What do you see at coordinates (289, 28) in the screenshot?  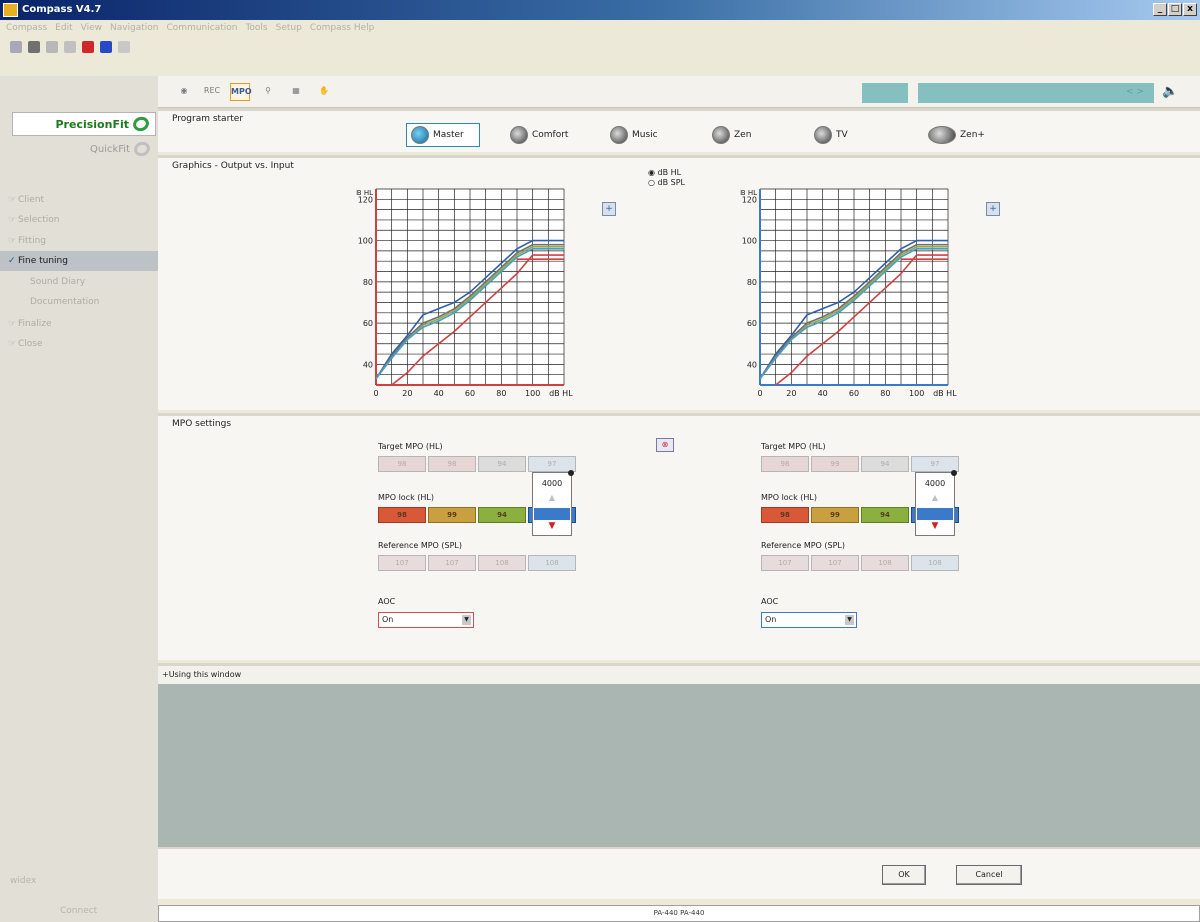 I see `menu-setup: Setup` at bounding box center [289, 28].